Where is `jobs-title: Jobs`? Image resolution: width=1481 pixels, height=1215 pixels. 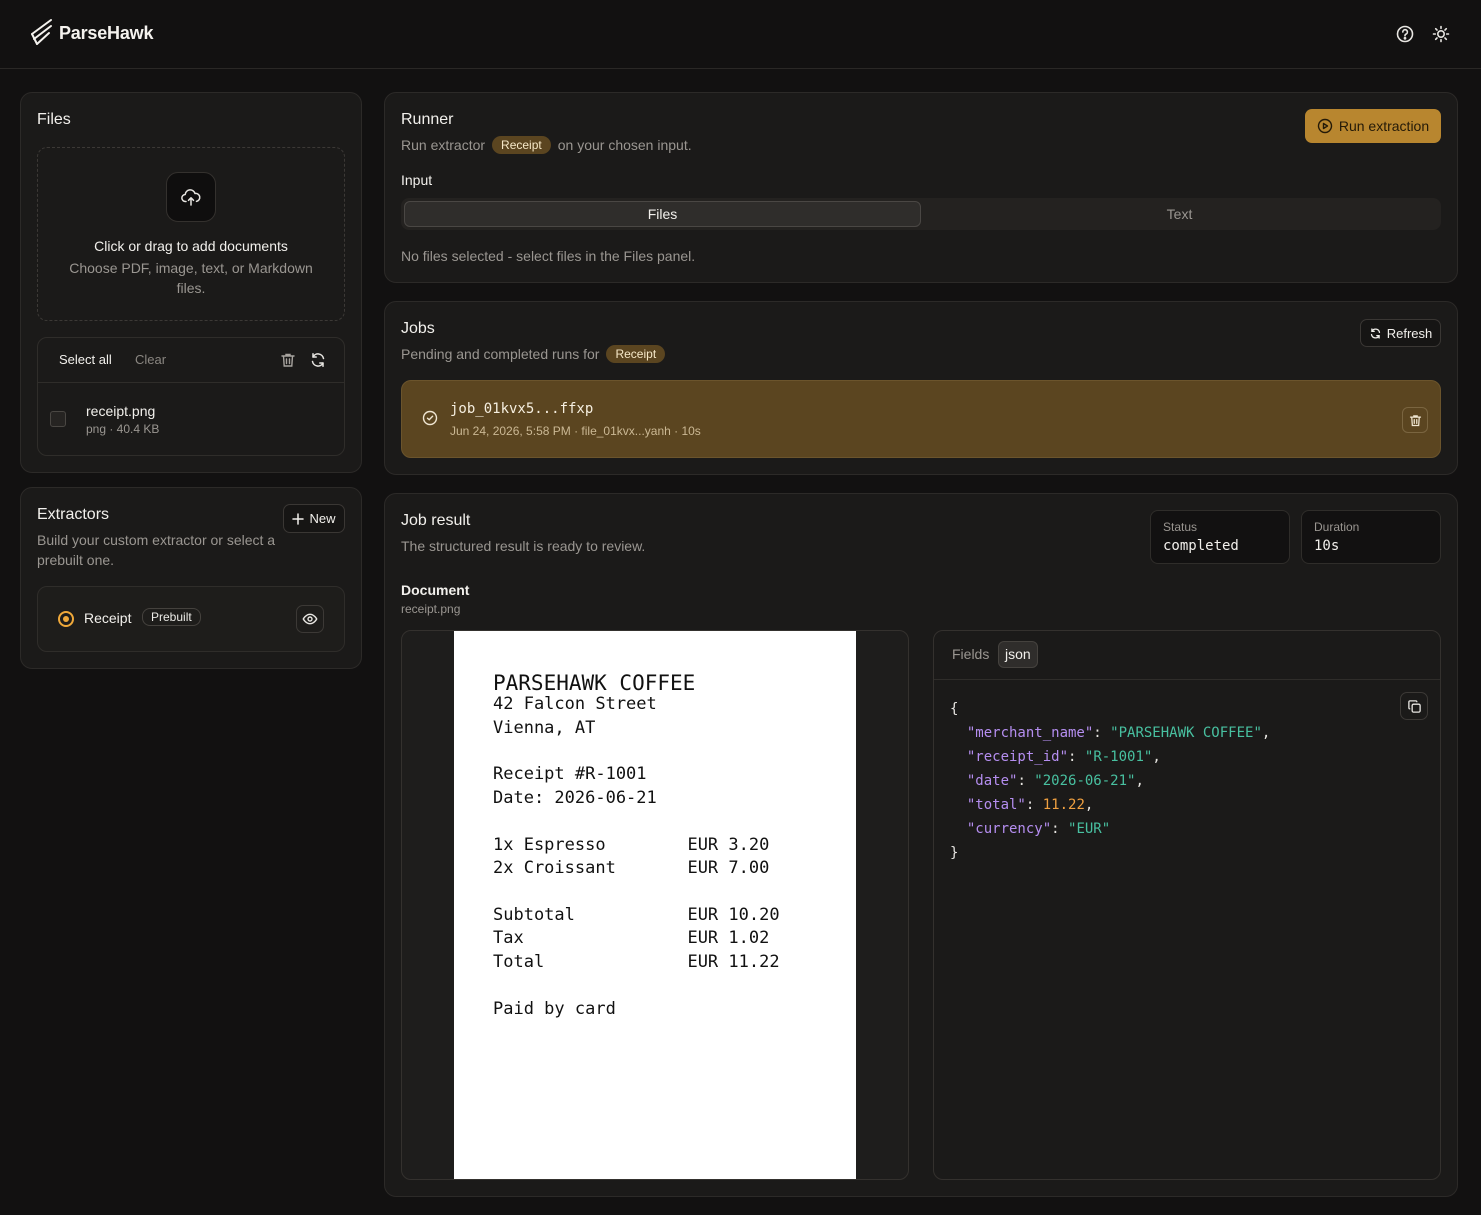
jobs-title: Jobs is located at coordinates (418, 328).